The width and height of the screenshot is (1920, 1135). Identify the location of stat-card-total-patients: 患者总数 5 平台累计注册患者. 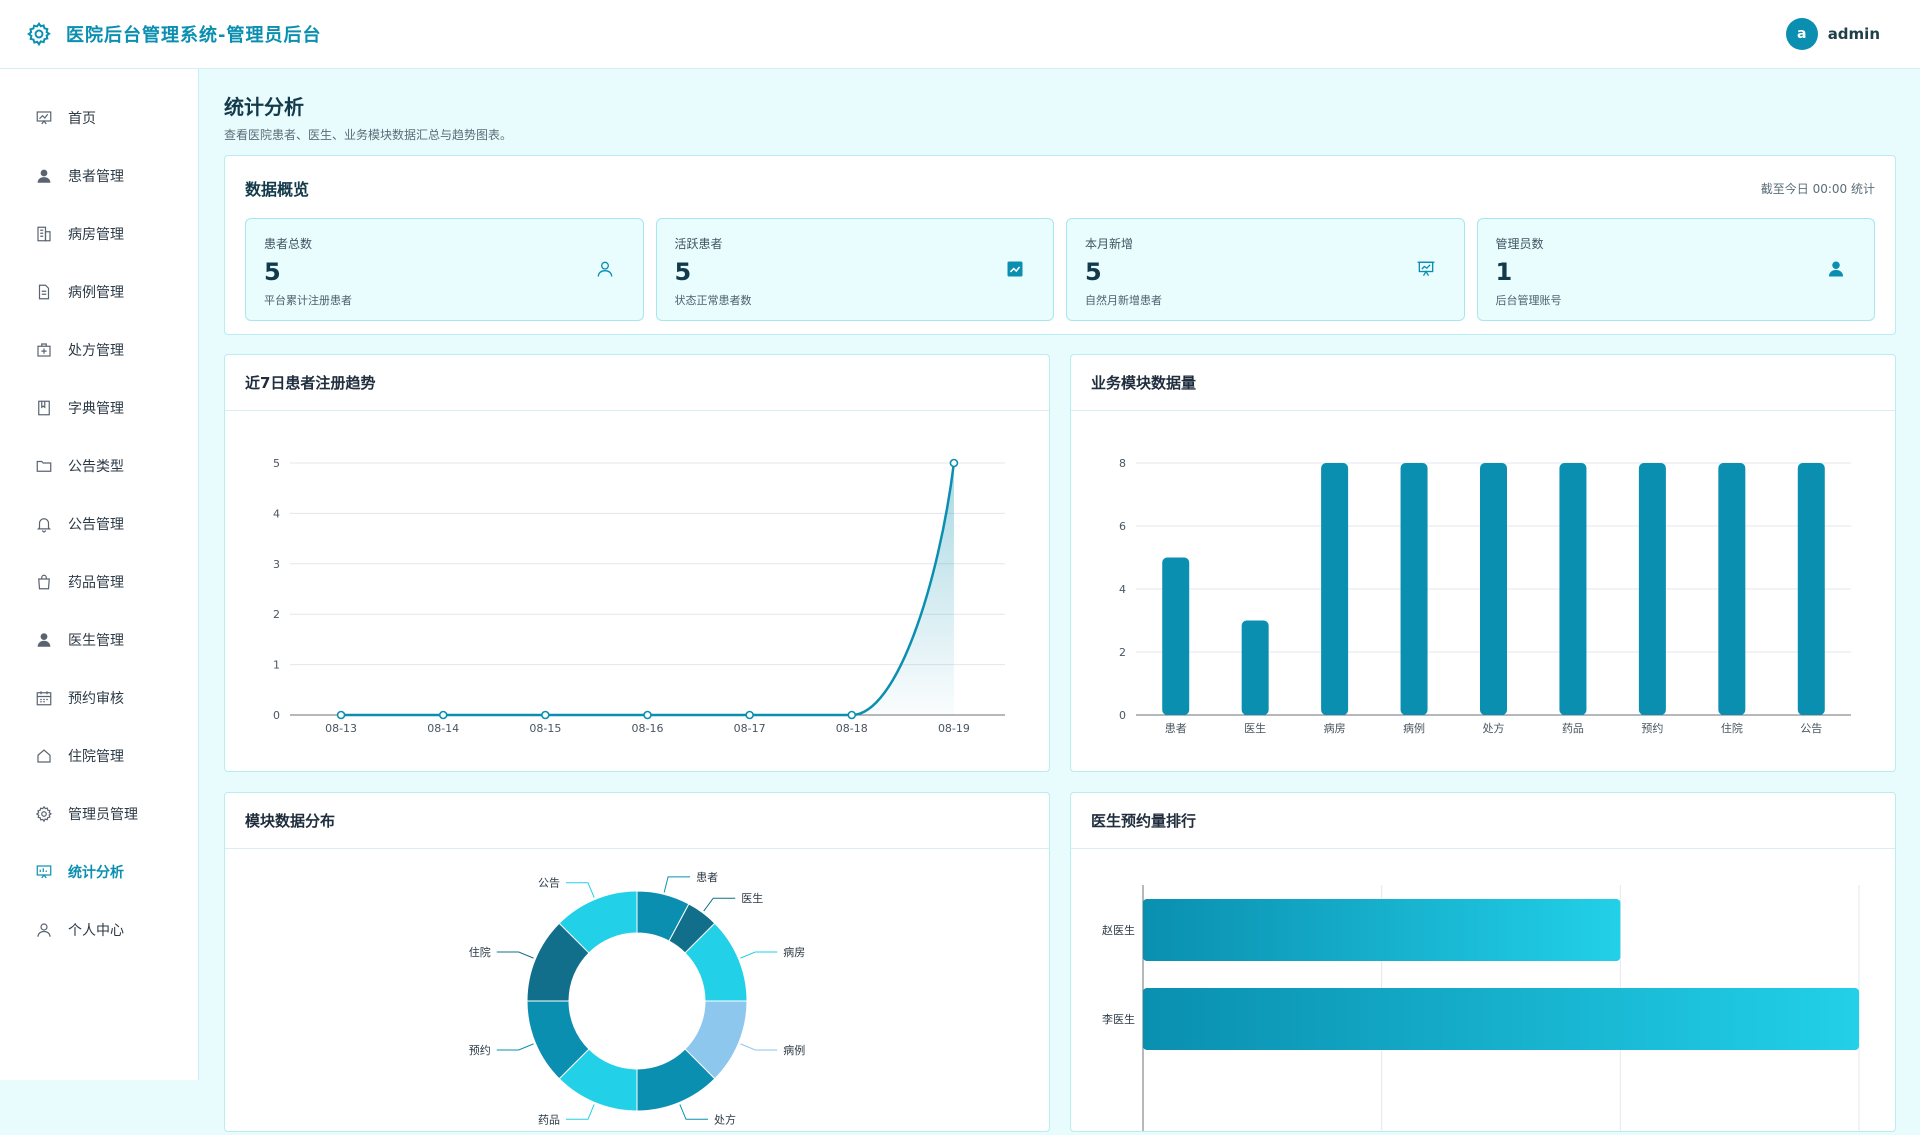
(444, 269).